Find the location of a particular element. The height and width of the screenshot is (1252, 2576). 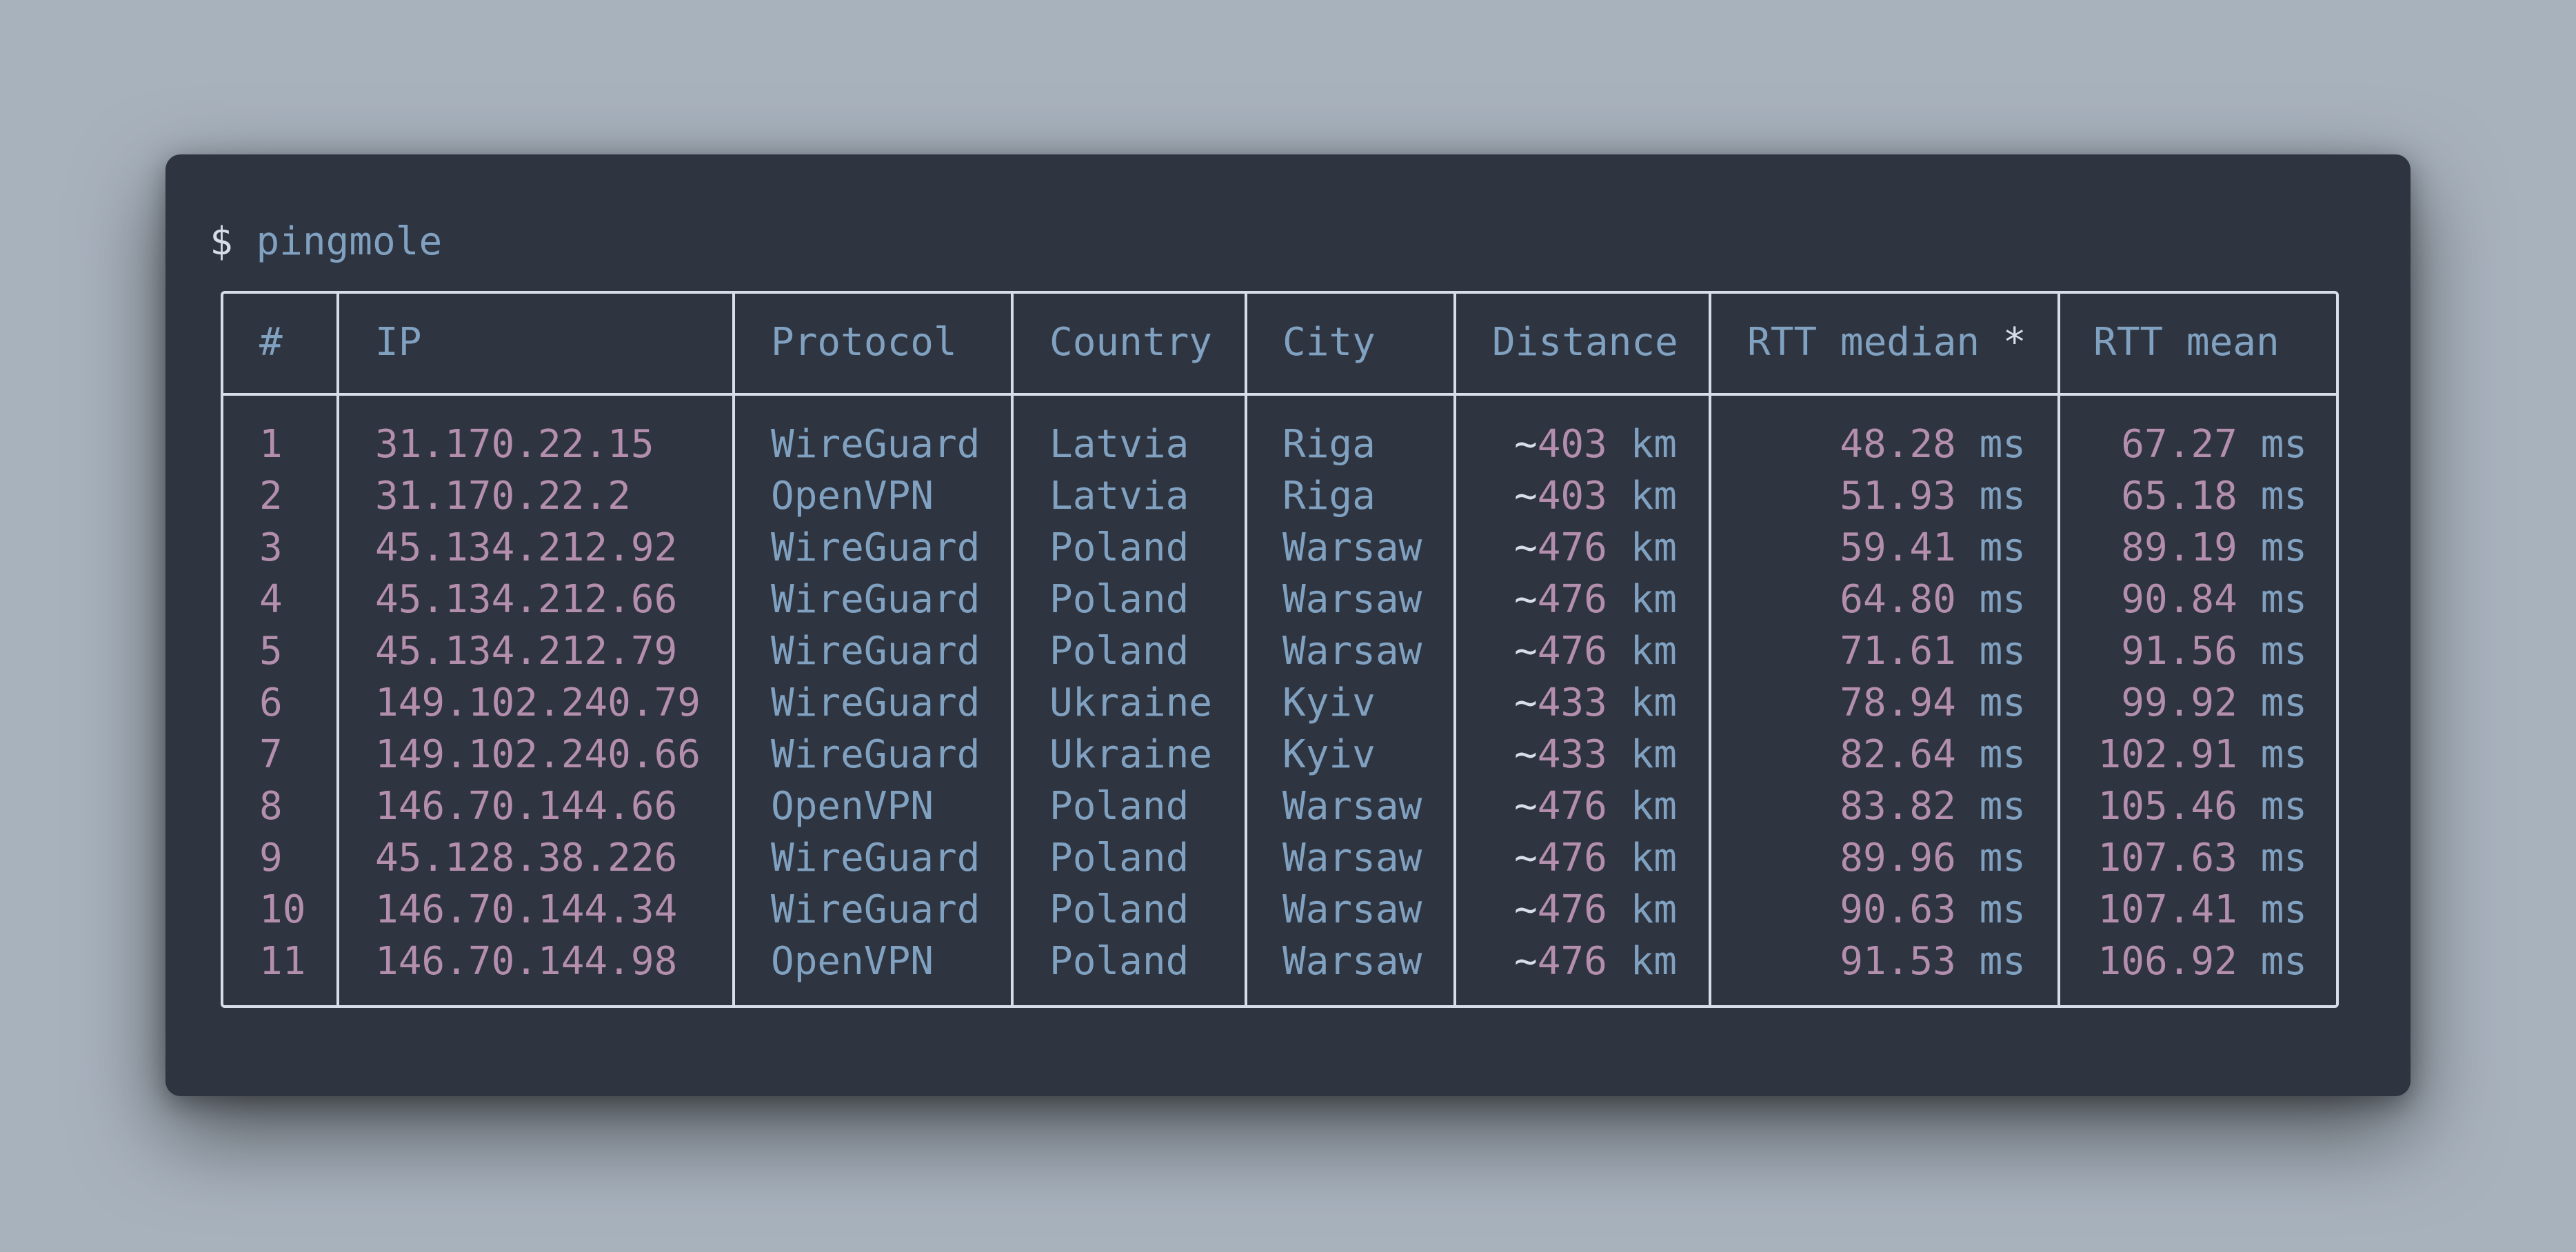

cell-ip: 45.134.212.79 is located at coordinates (526, 651).